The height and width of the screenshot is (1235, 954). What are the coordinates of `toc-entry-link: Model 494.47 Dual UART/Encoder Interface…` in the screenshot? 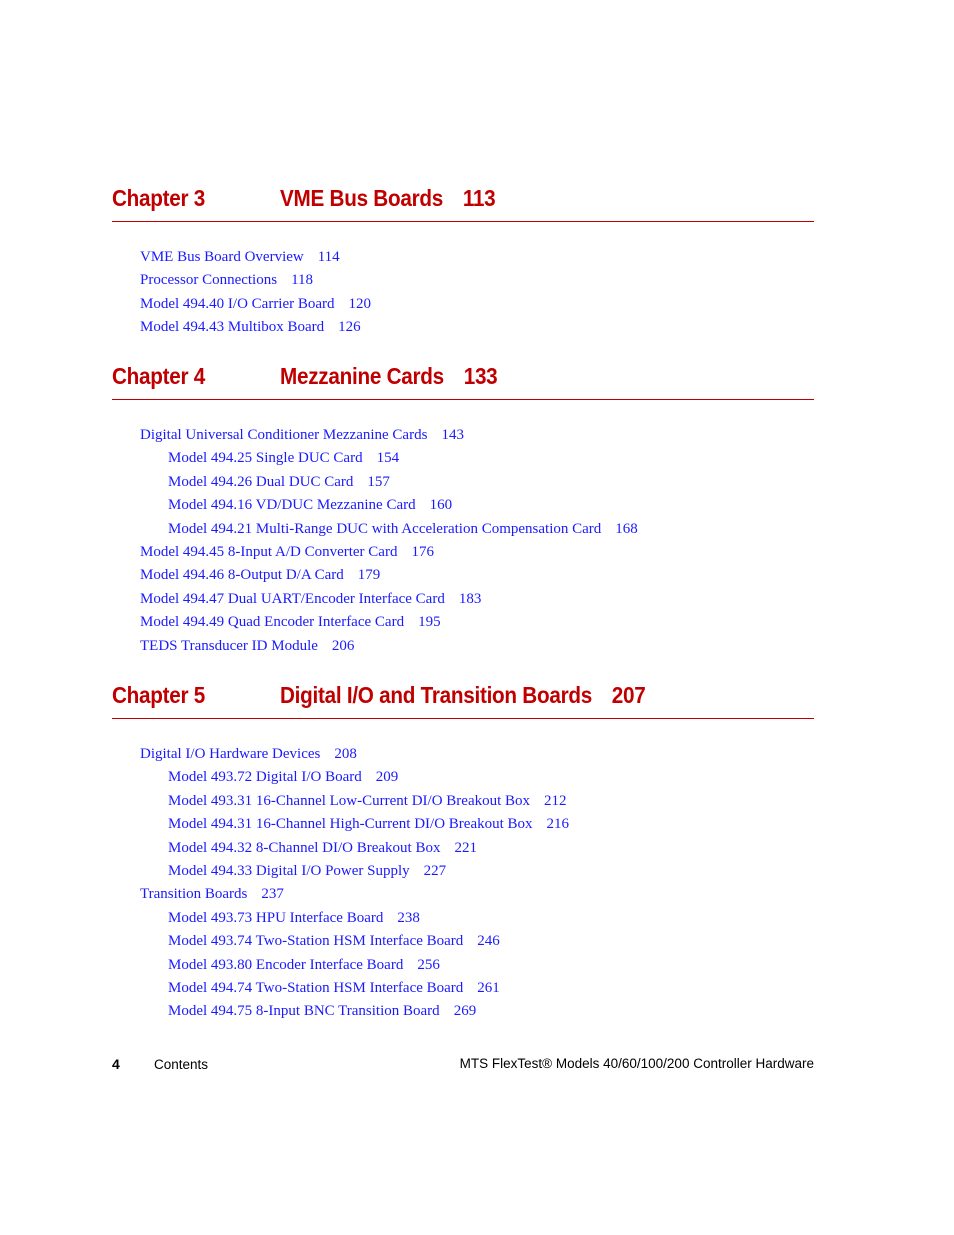 It's located at (463, 599).